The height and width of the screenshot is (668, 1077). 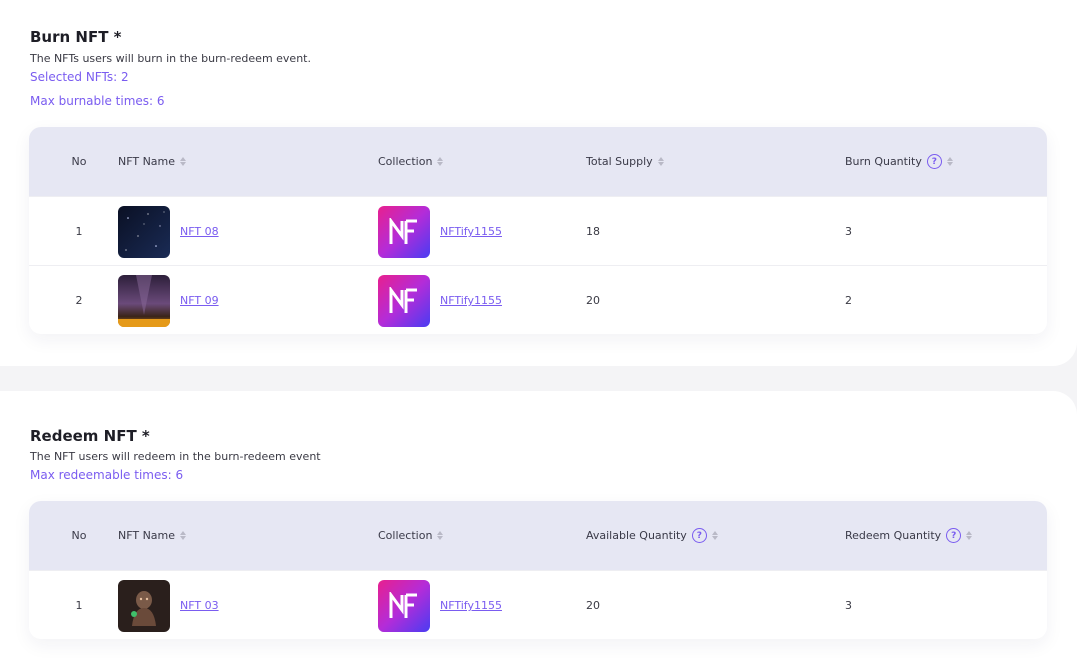 What do you see at coordinates (107, 475) in the screenshot?
I see `max-redeemable-times: Max redeemable times: 6` at bounding box center [107, 475].